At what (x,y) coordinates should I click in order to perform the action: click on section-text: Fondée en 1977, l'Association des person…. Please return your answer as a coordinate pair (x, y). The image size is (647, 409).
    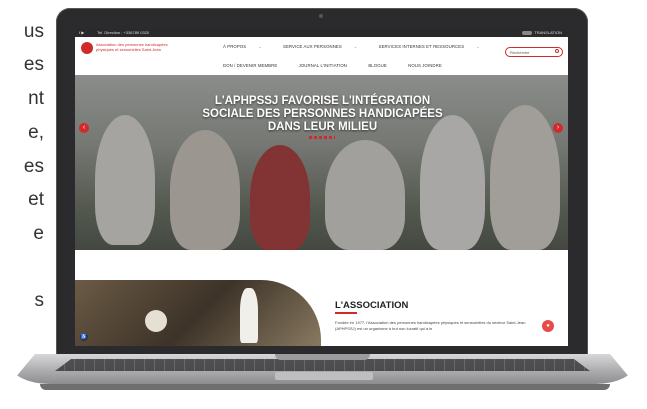
    Looking at the image, I should click on (430, 325).